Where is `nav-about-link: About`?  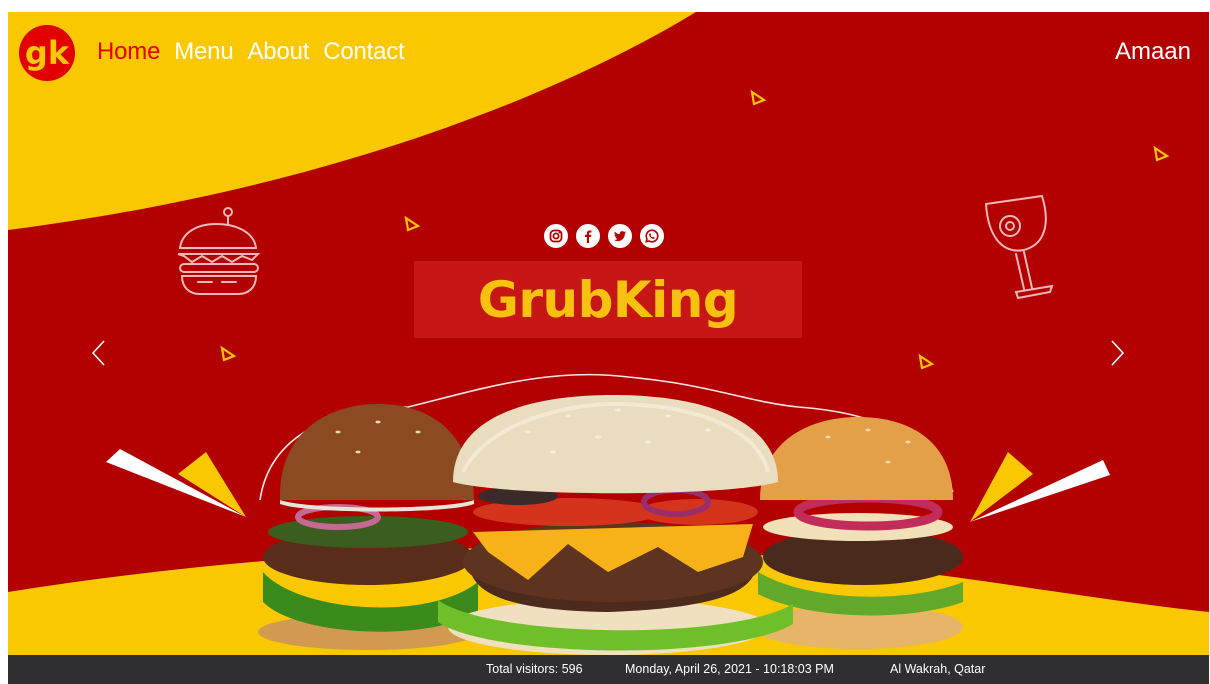
nav-about-link: About is located at coordinates (278, 52).